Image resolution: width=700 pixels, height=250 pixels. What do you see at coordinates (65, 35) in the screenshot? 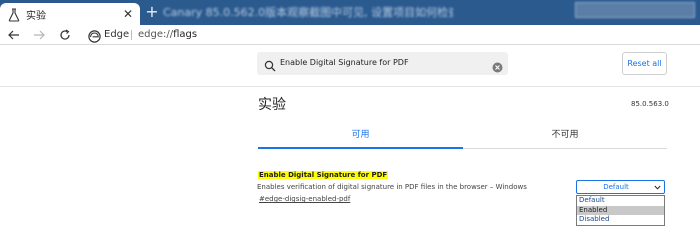
I see `reload-icon` at bounding box center [65, 35].